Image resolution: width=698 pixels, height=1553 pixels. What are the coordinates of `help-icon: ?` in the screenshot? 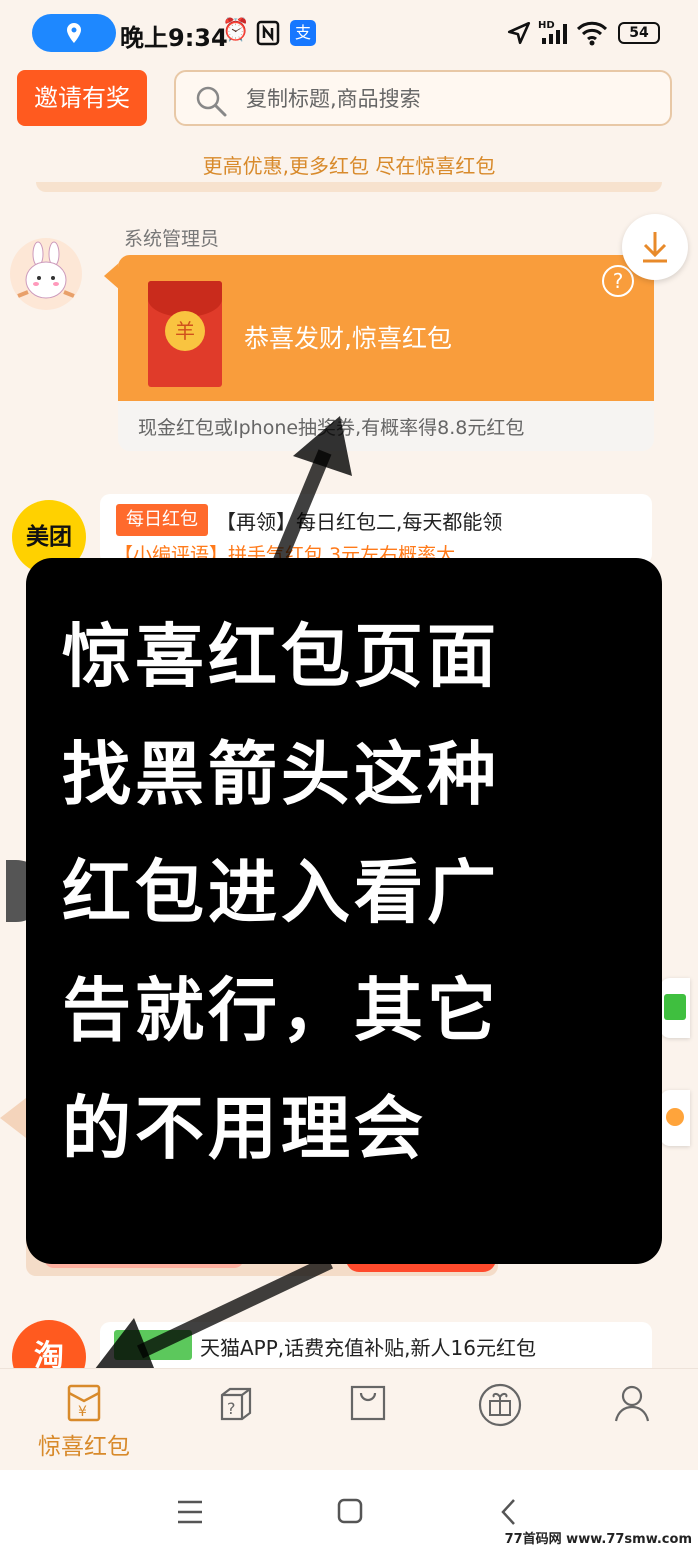 It's located at (618, 281).